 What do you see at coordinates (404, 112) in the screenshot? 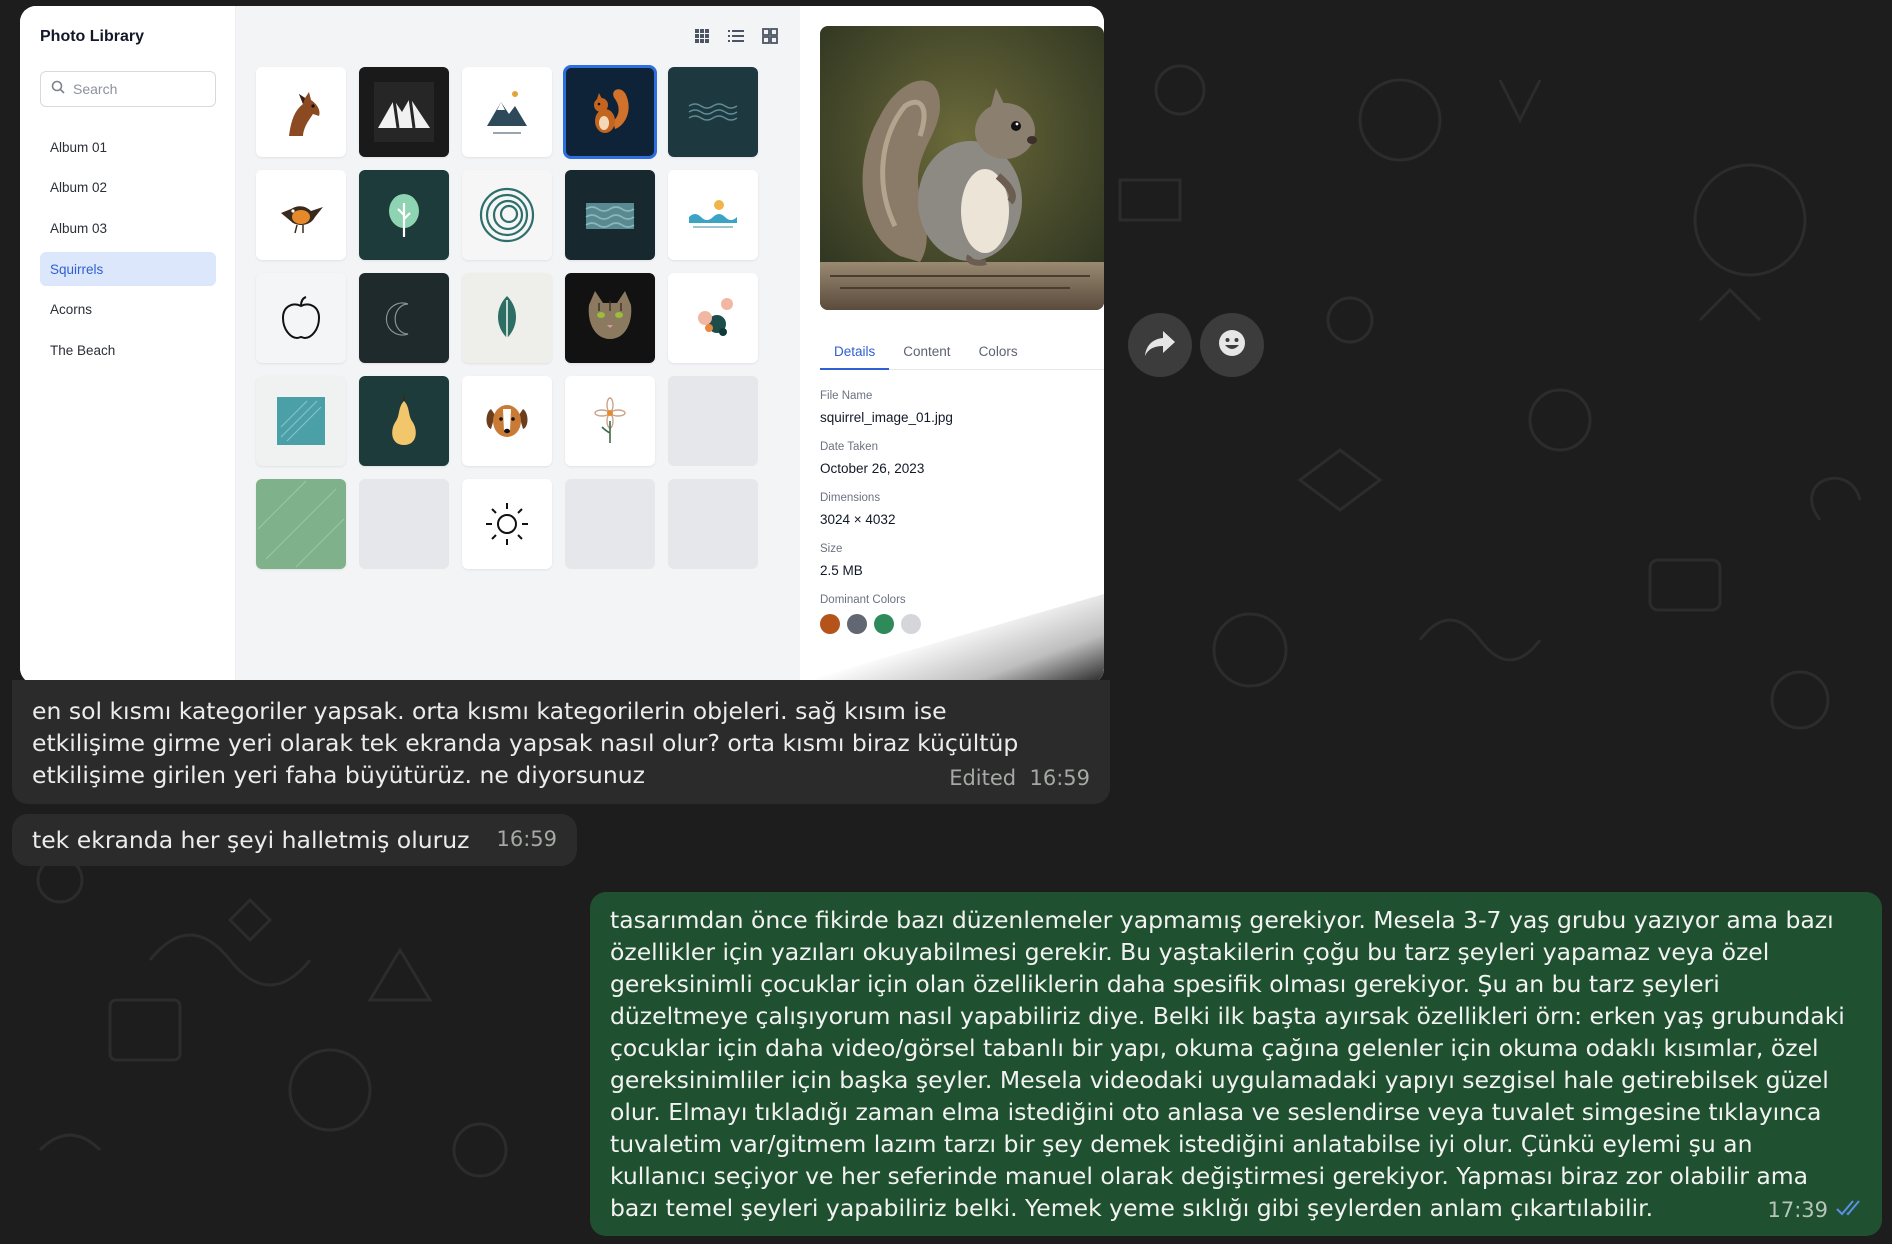
I see `mountain-dark-icon` at bounding box center [404, 112].